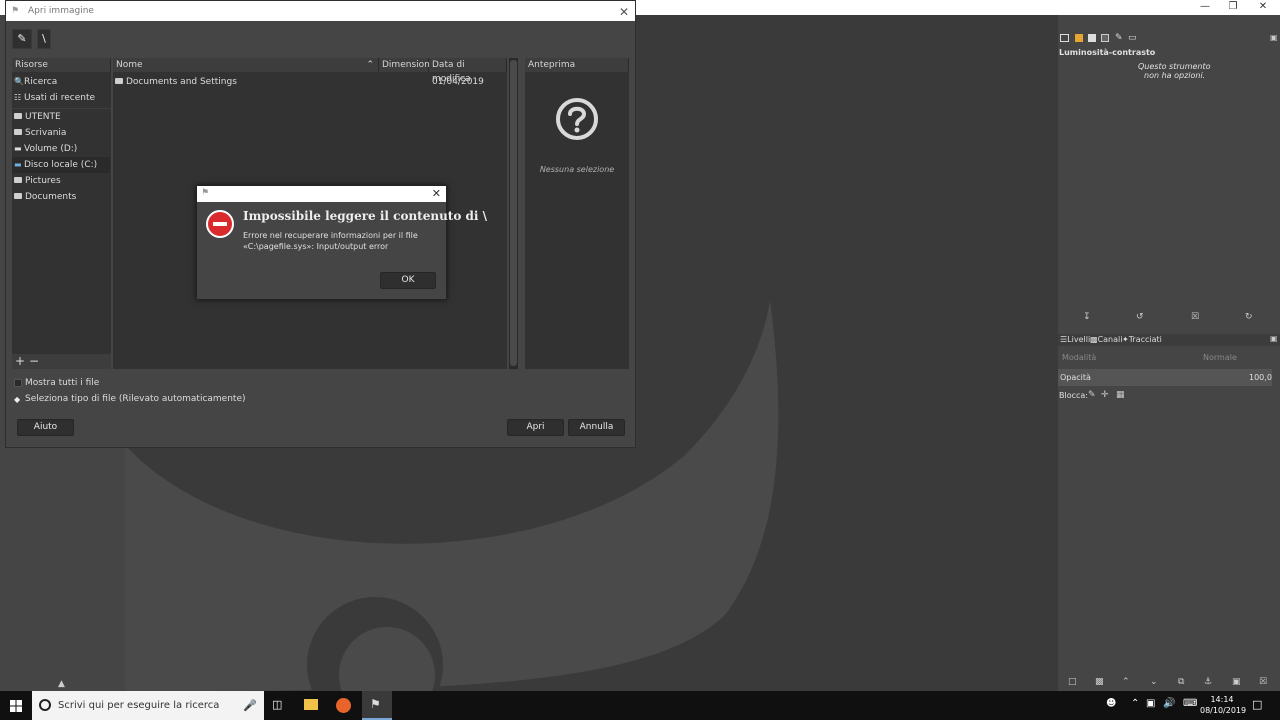 This screenshot has height=720, width=1280. I want to click on tab-channels-label: Canali, so click(1110, 339).